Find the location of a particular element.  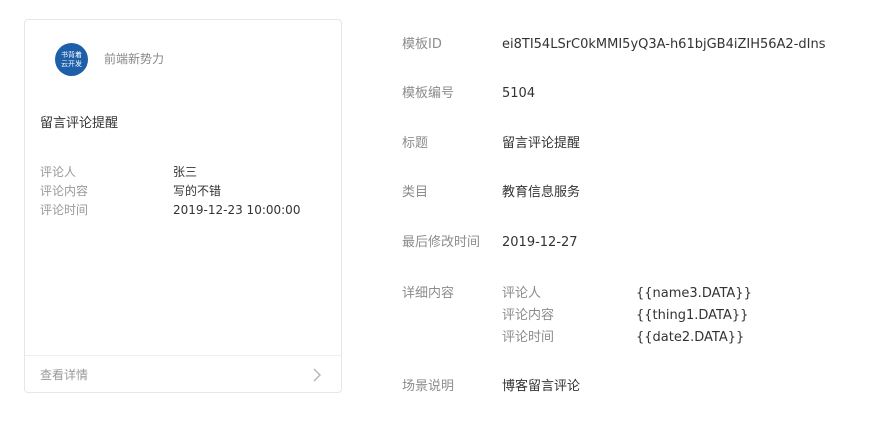

detail-placeholder: {{name3.DATA}} is located at coordinates (694, 293).